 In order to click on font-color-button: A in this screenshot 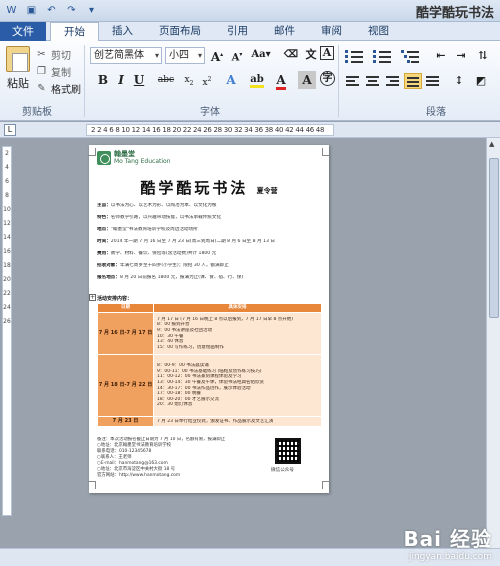, I will do `click(281, 80)`.